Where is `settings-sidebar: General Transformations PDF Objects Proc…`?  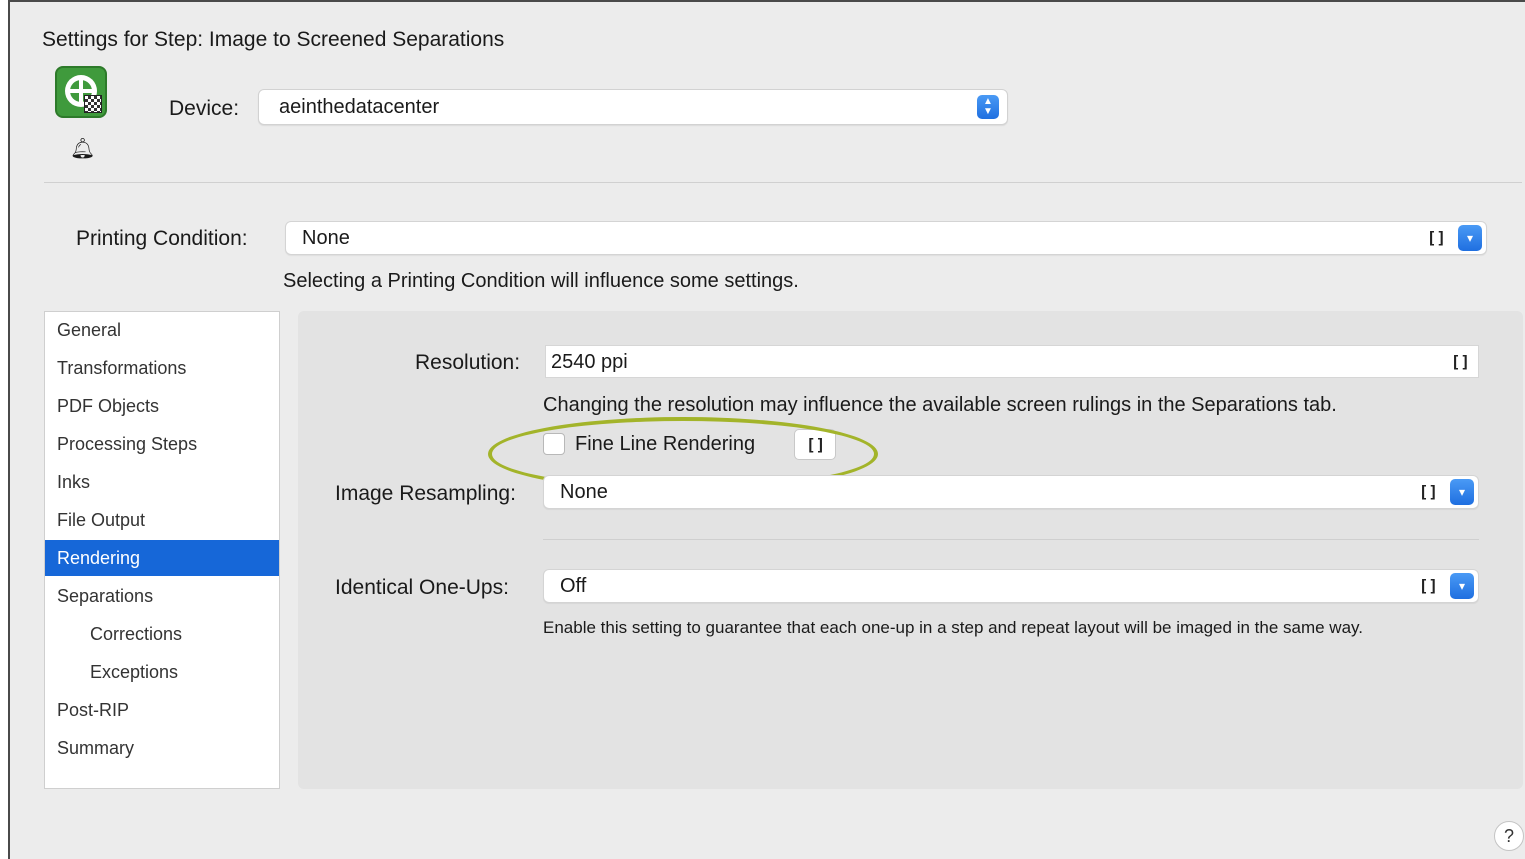
settings-sidebar: General Transformations PDF Objects Proc… is located at coordinates (162, 550).